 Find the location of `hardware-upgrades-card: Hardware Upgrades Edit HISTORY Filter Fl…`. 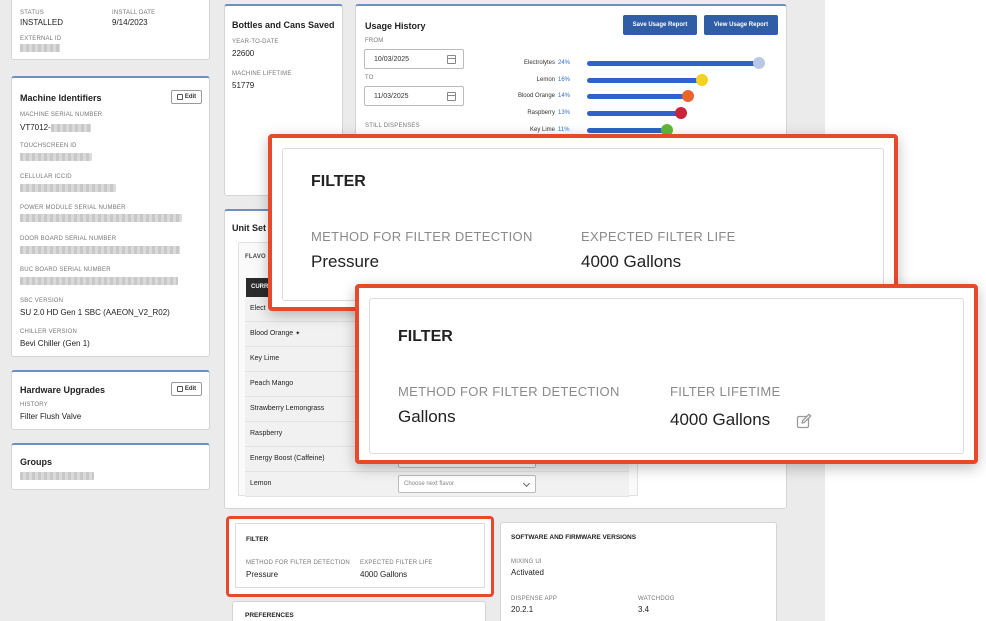

hardware-upgrades-card: Hardware Upgrades Edit HISTORY Filter Fl… is located at coordinates (110, 400).